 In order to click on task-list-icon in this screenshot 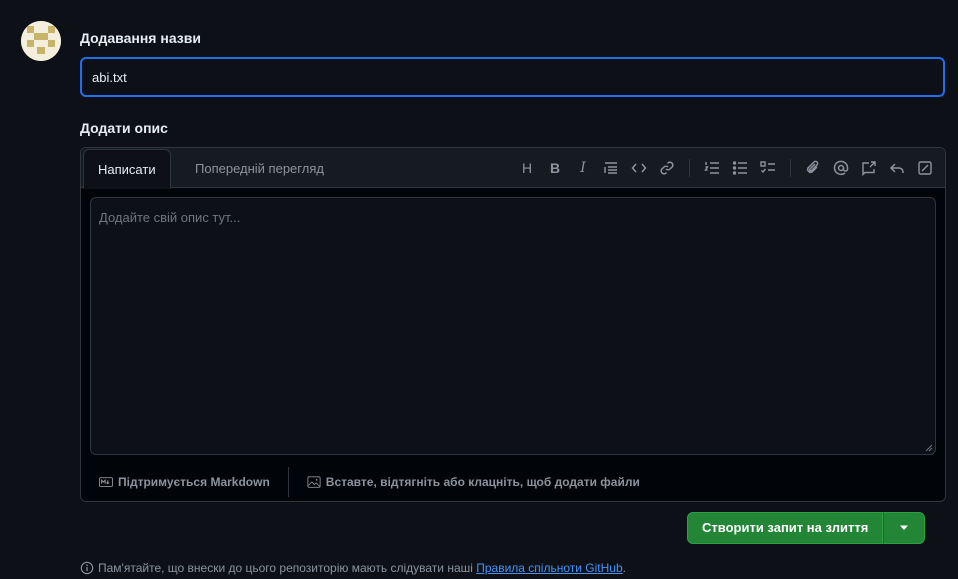, I will do `click(768, 168)`.